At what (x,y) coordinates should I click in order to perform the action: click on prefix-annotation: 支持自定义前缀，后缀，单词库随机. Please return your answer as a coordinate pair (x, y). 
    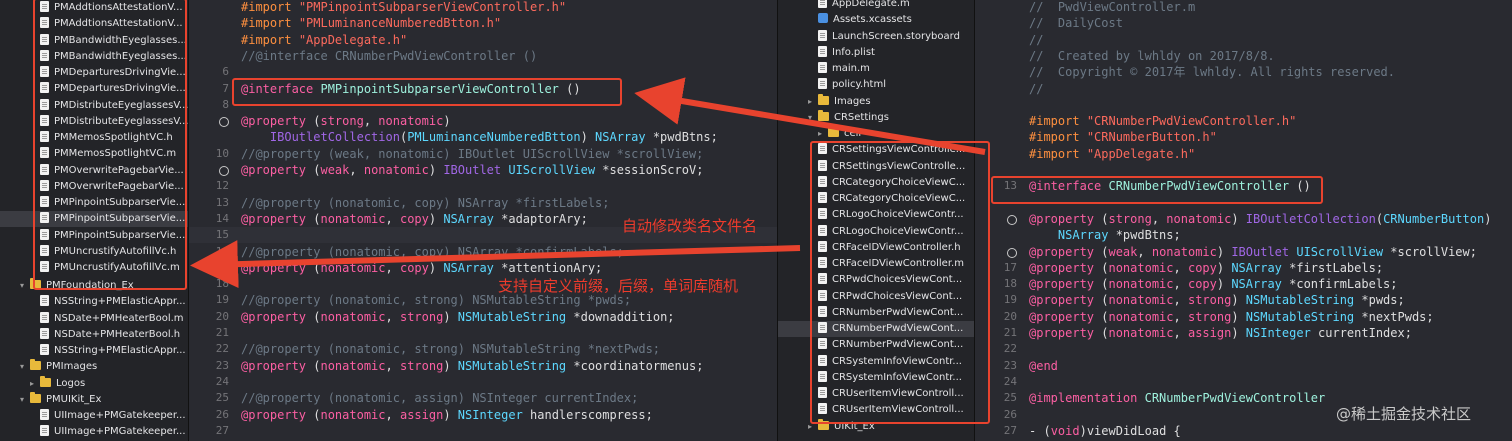
    Looking at the image, I should click on (618, 286).